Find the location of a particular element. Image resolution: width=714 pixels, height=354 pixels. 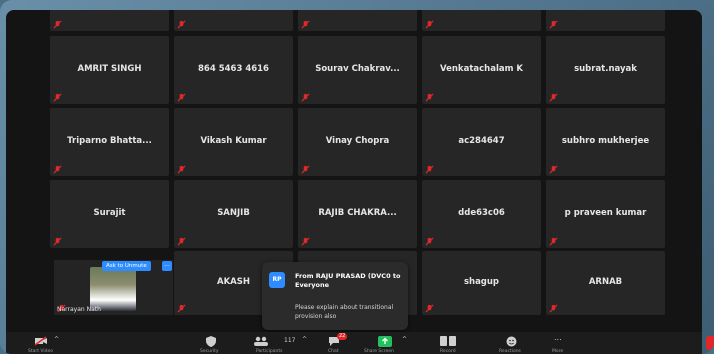

record-icon is located at coordinates (448, 342).